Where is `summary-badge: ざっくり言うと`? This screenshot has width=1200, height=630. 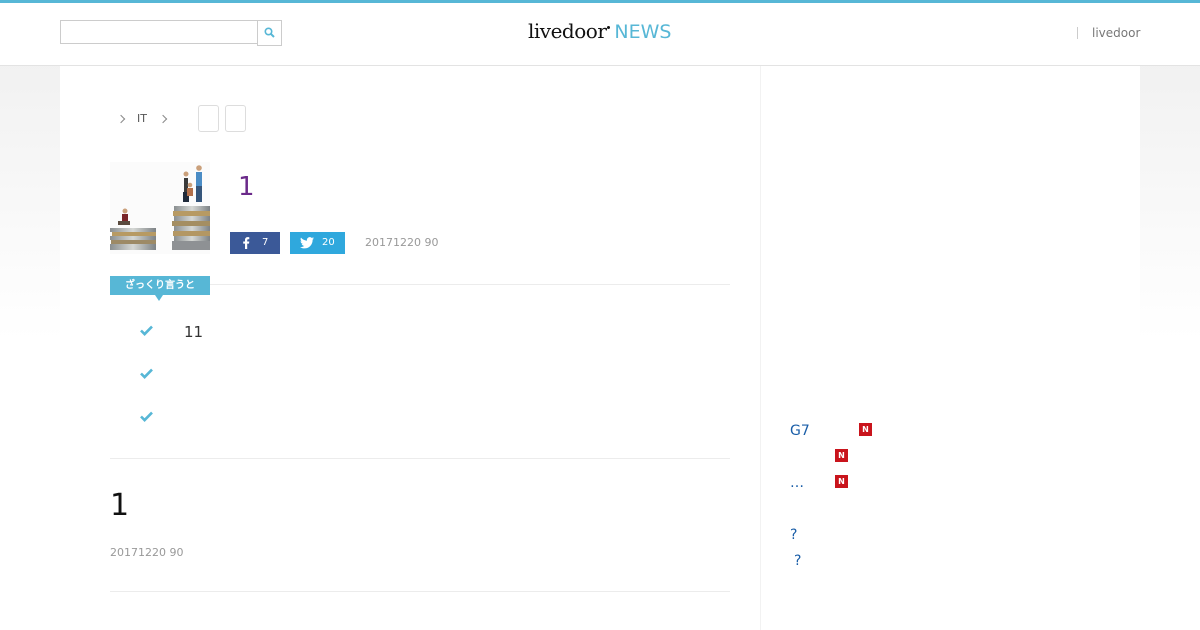
summary-badge: ざっくり言うと is located at coordinates (160, 285).